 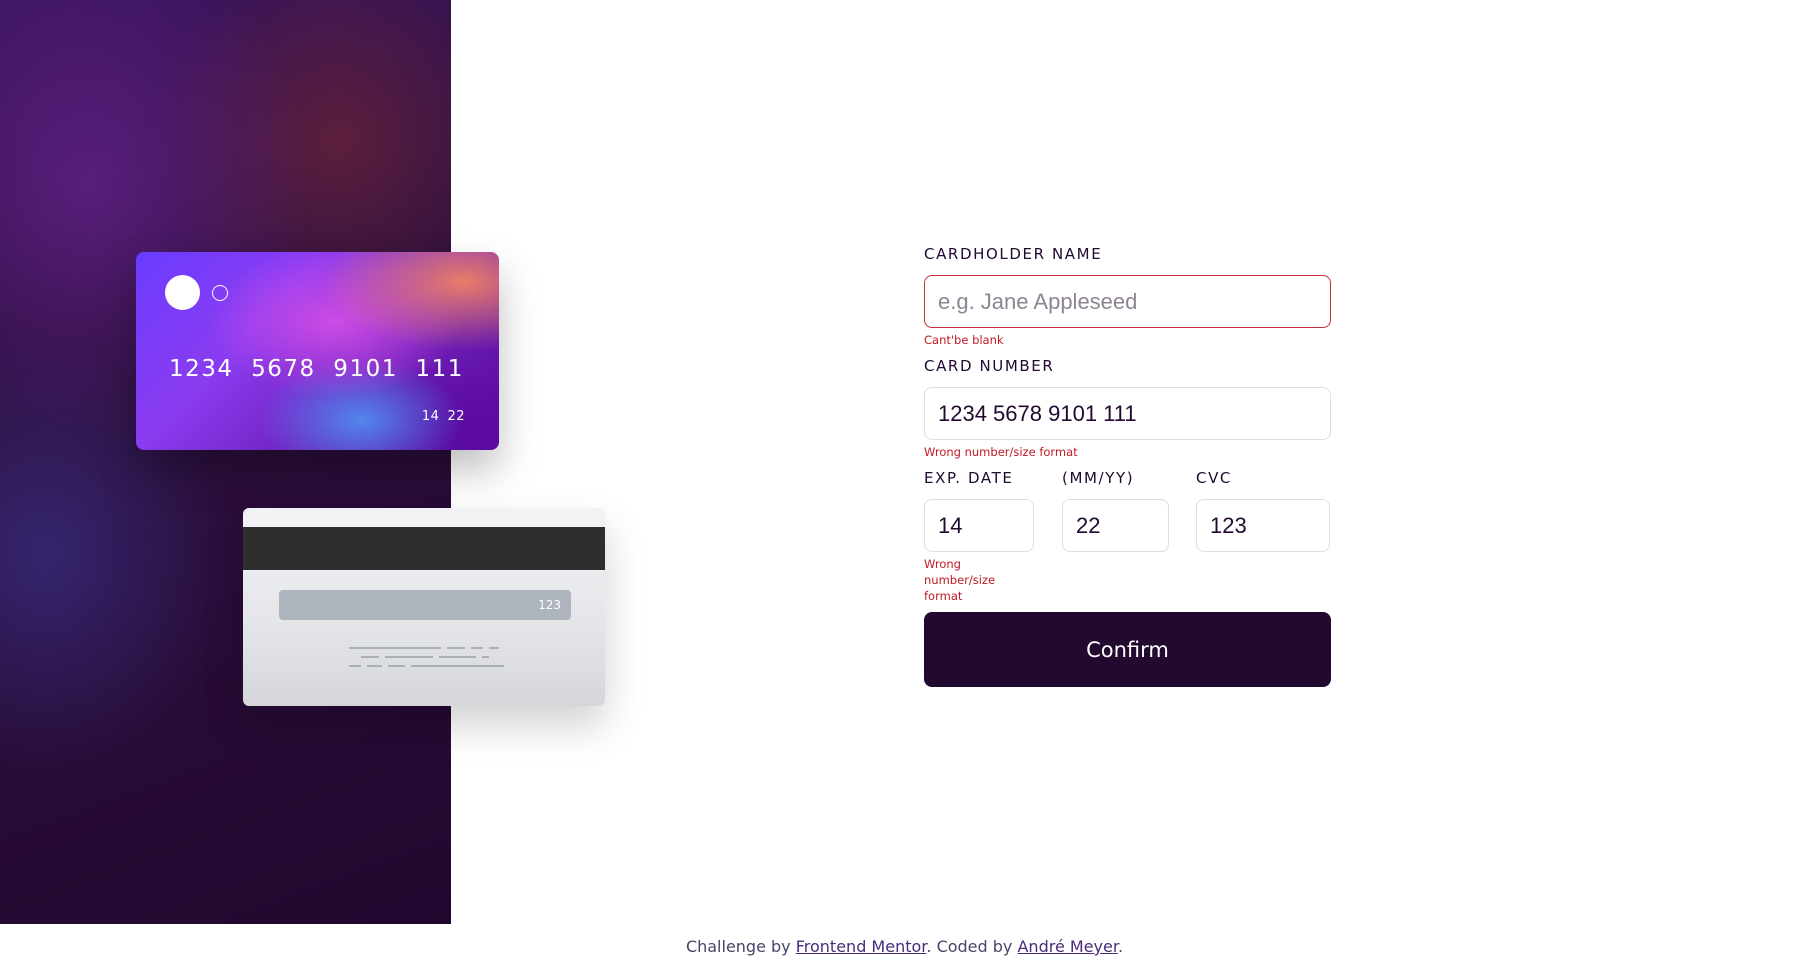 I want to click on exp-month-error: Wrong number/size format, so click(x=960, y=580).